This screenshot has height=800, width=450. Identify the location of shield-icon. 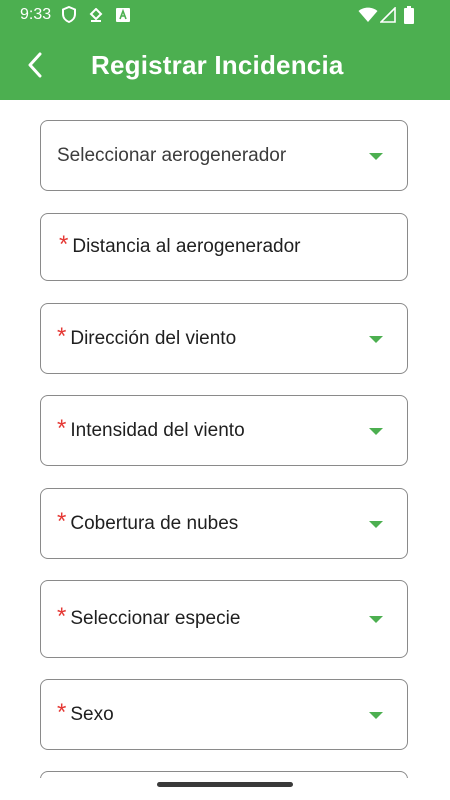
(69, 14).